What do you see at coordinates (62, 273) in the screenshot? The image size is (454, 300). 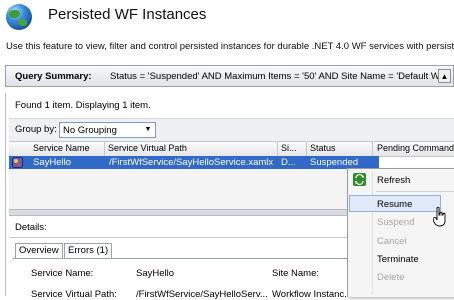 I see `service-name-label: Service Name:` at bounding box center [62, 273].